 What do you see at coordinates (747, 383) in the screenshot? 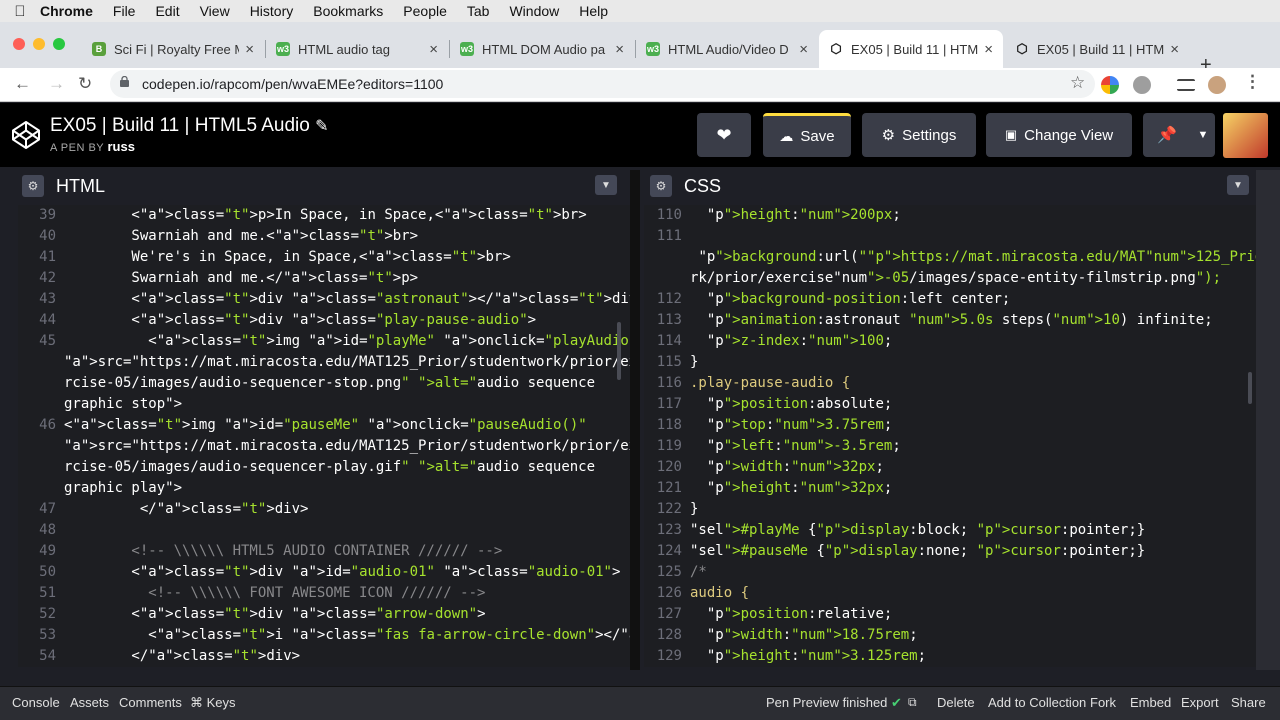
I see `css-code-line: 116 .play-pause-audio {` at bounding box center [747, 383].